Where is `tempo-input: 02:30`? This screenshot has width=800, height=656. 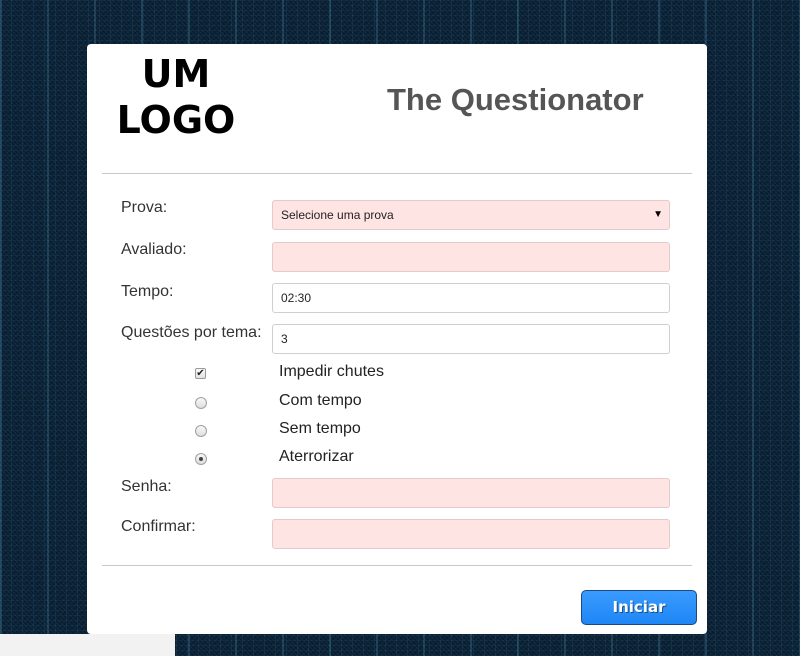 tempo-input: 02:30 is located at coordinates (471, 298).